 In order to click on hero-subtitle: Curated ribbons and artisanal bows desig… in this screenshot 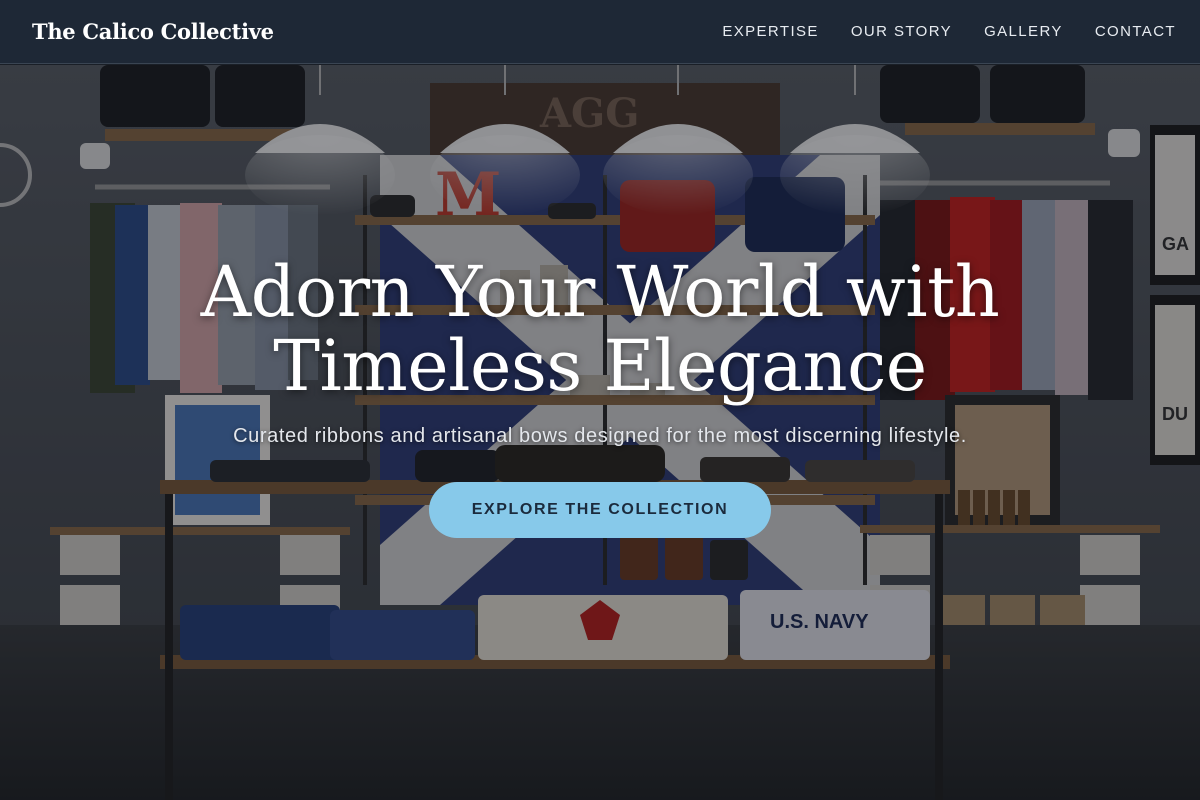, I will do `click(600, 436)`.